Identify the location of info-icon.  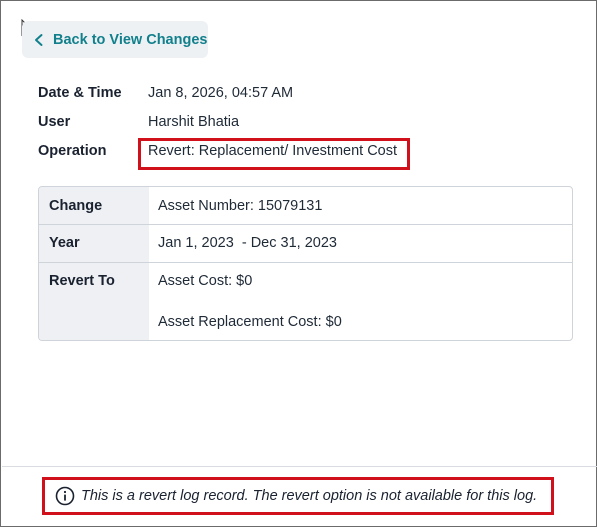
(65, 496).